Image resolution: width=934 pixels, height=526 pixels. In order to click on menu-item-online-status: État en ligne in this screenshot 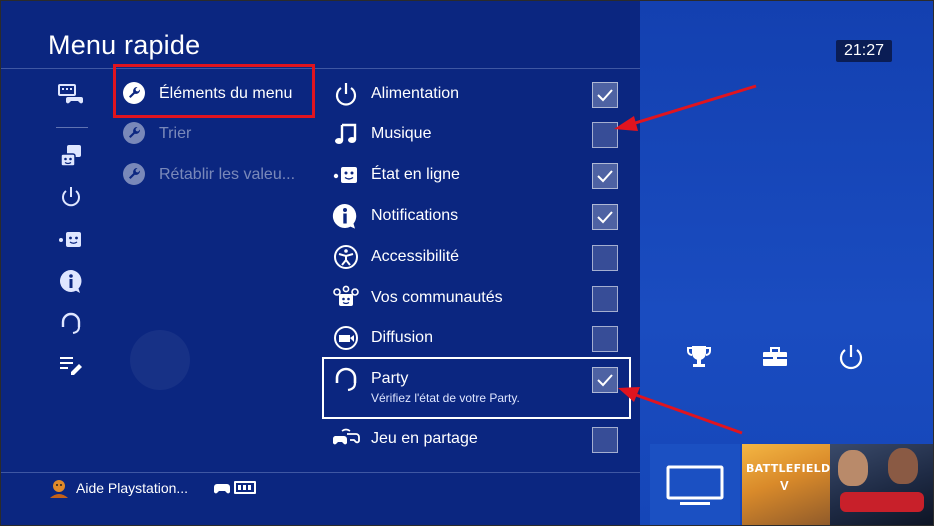, I will do `click(475, 175)`.